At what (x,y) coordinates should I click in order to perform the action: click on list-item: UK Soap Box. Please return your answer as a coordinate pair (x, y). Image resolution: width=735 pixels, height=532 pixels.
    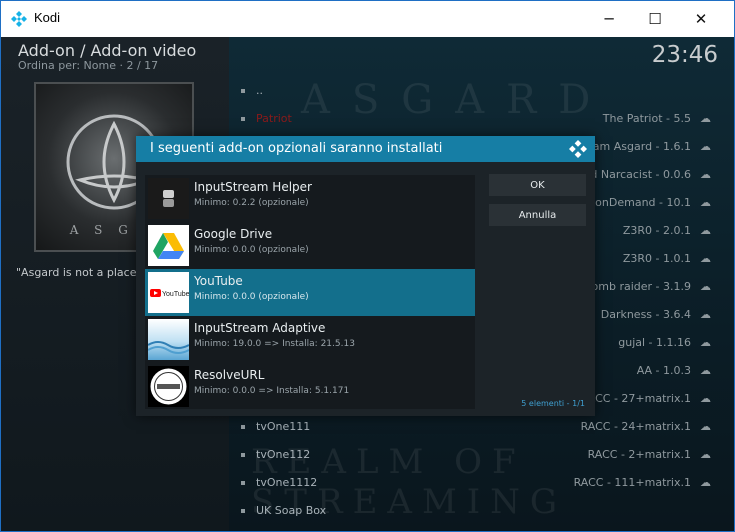
    Looking at the image, I should click on (476, 511).